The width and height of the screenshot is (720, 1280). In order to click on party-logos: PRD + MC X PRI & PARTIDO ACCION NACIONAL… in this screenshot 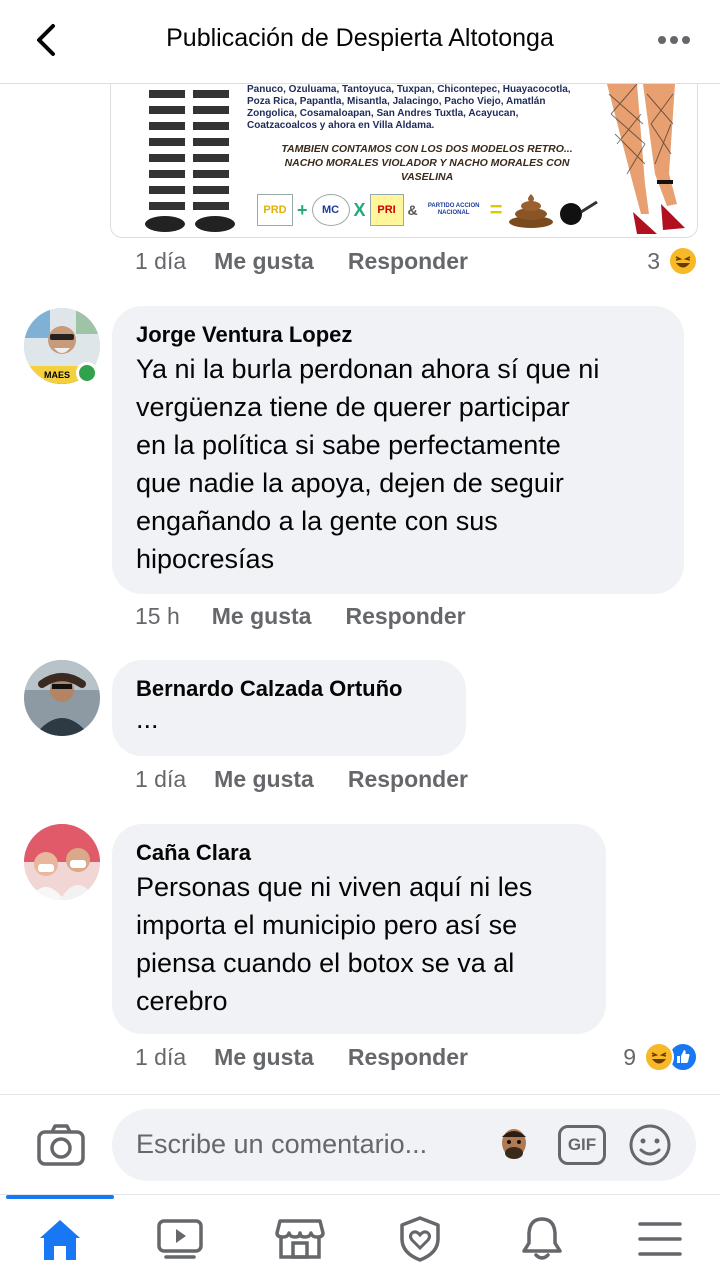, I will do `click(428, 210)`.